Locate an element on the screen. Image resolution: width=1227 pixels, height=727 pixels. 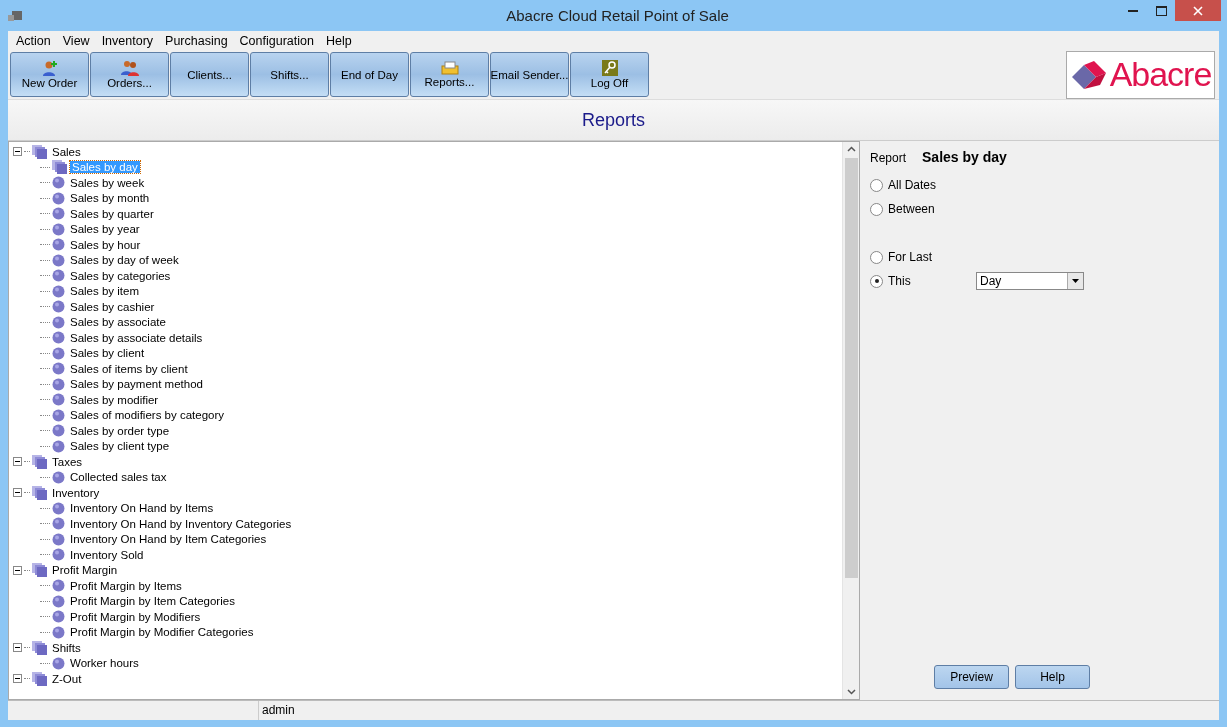
tree-item: Inventory On Hand by Inventory Categories is located at coordinates (181, 523).